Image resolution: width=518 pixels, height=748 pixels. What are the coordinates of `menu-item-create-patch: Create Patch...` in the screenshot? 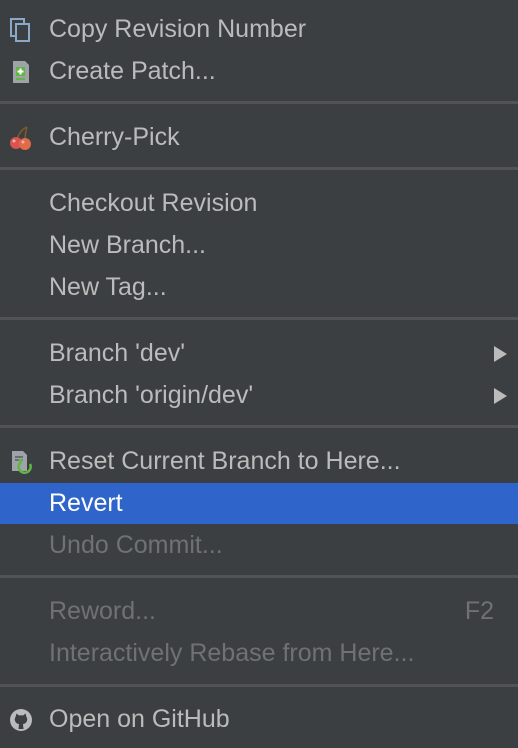 It's located at (259, 71).